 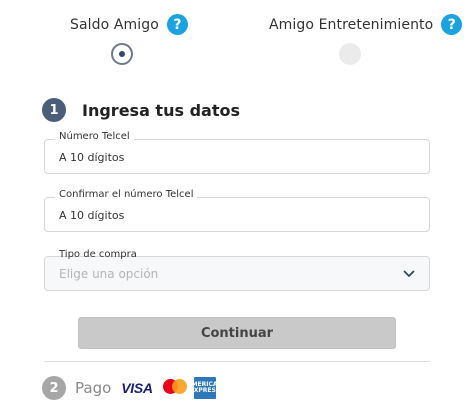 I want to click on step-1-header: 1 Ingresa tus datos, so click(x=141, y=110).